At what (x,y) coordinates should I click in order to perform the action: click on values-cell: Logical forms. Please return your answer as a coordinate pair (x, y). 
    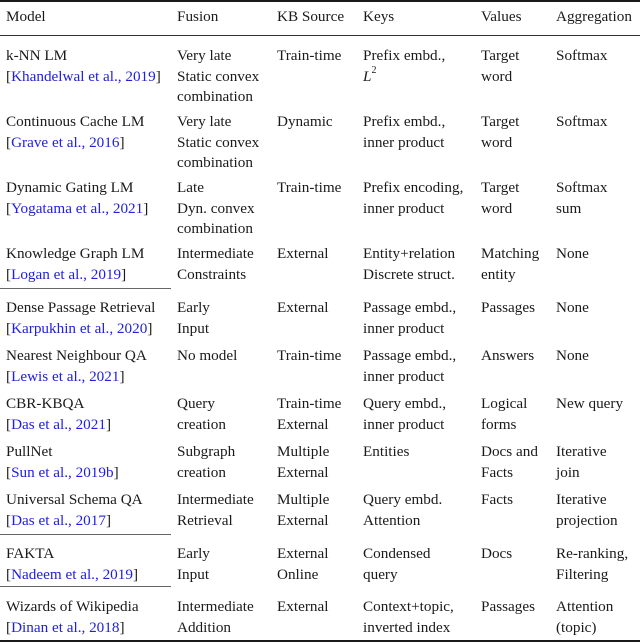
    Looking at the image, I should click on (504, 414).